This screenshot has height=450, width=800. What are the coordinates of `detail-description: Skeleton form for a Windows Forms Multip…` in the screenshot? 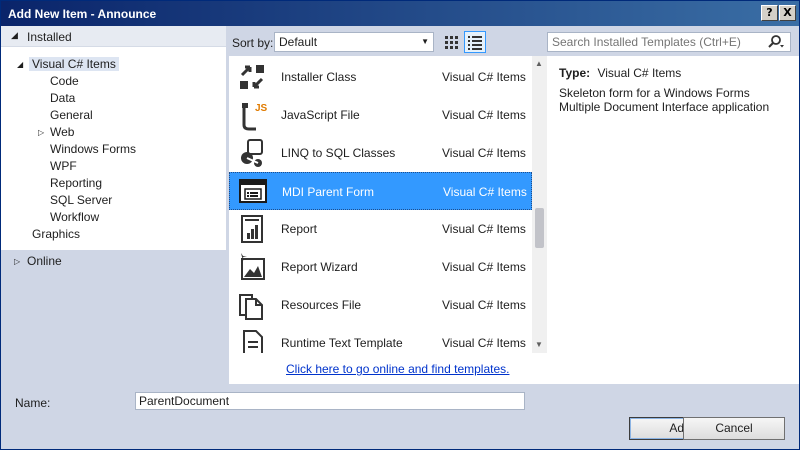 It's located at (664, 100).